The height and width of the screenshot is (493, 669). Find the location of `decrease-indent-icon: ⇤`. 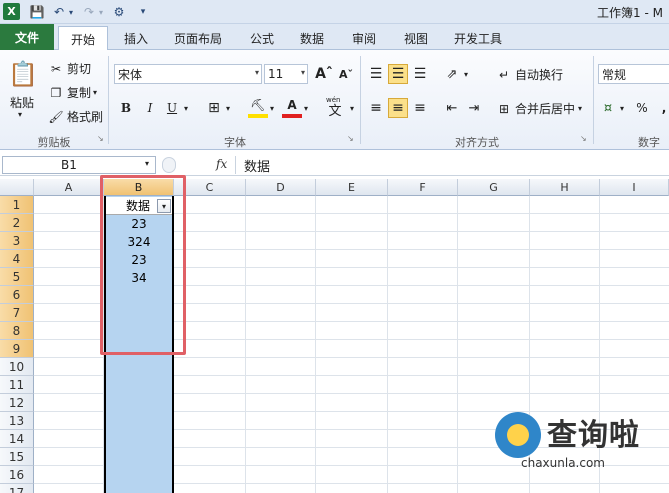

decrease-indent-icon: ⇤ is located at coordinates (452, 108).